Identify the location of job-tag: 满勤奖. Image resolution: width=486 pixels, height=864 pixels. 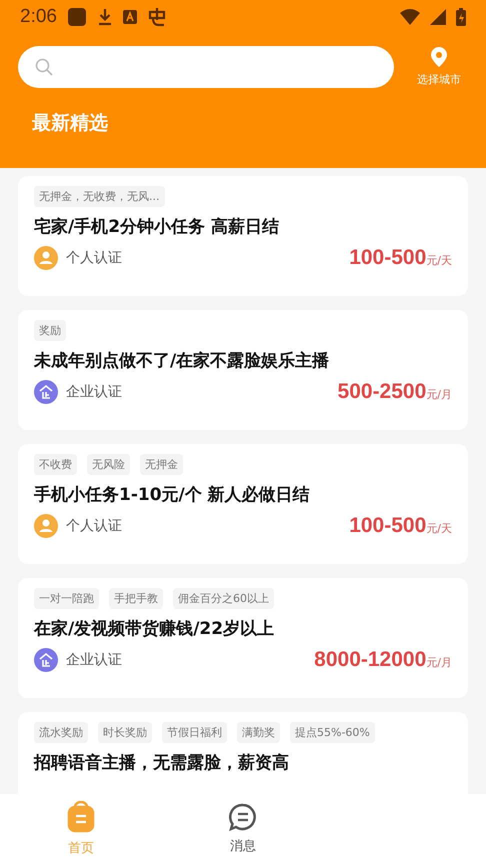
(258, 732).